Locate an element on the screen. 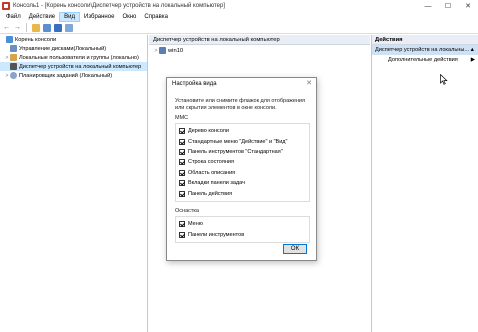 The height and width of the screenshot is (332, 478). tree-item-label: Корень консоли is located at coordinates (36, 39).